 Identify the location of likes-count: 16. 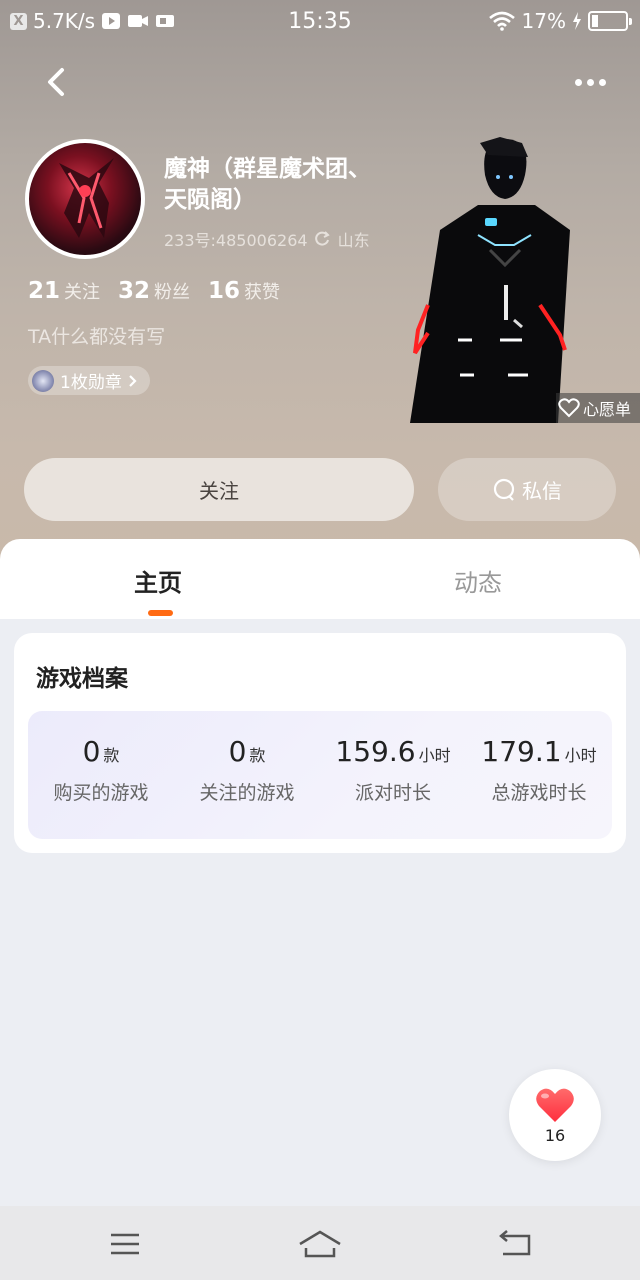
(224, 291).